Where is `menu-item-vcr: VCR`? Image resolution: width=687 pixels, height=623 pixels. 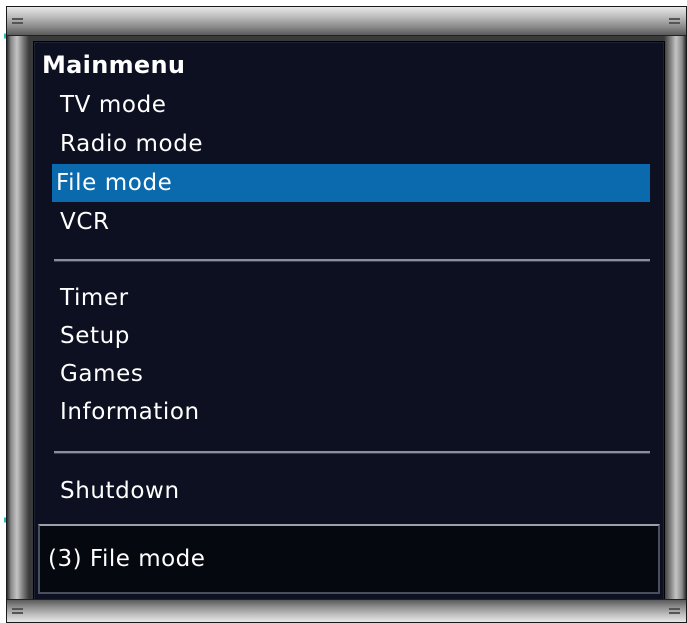 menu-item-vcr: VCR is located at coordinates (352, 222).